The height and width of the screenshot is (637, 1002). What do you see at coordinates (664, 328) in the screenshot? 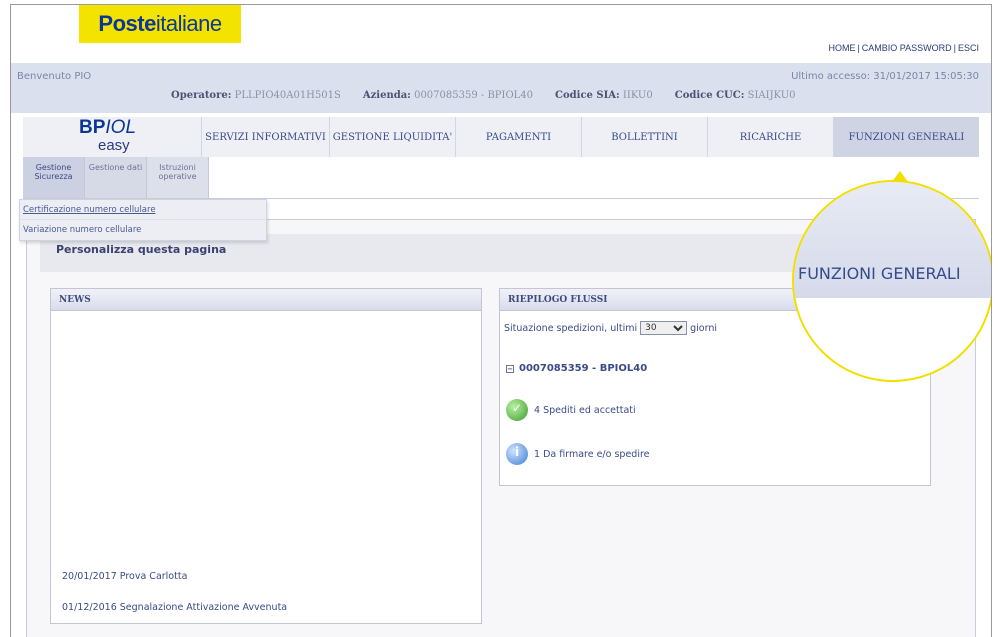
I see `days-select: 30` at bounding box center [664, 328].